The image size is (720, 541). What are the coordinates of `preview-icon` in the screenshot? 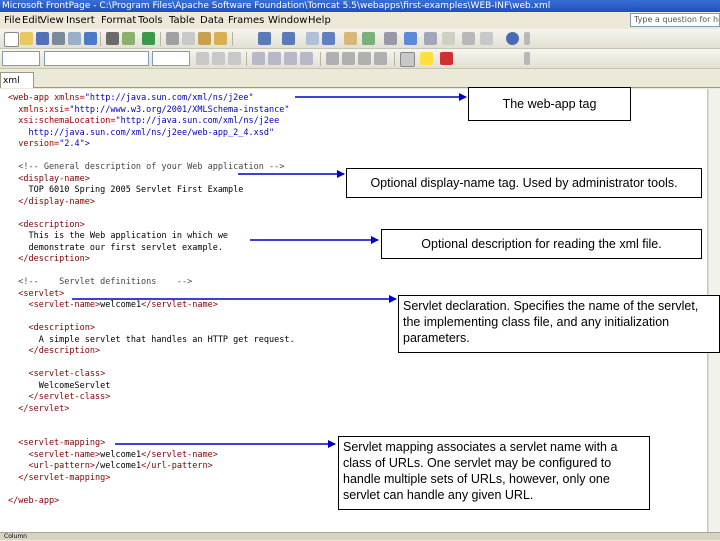 It's located at (128, 38).